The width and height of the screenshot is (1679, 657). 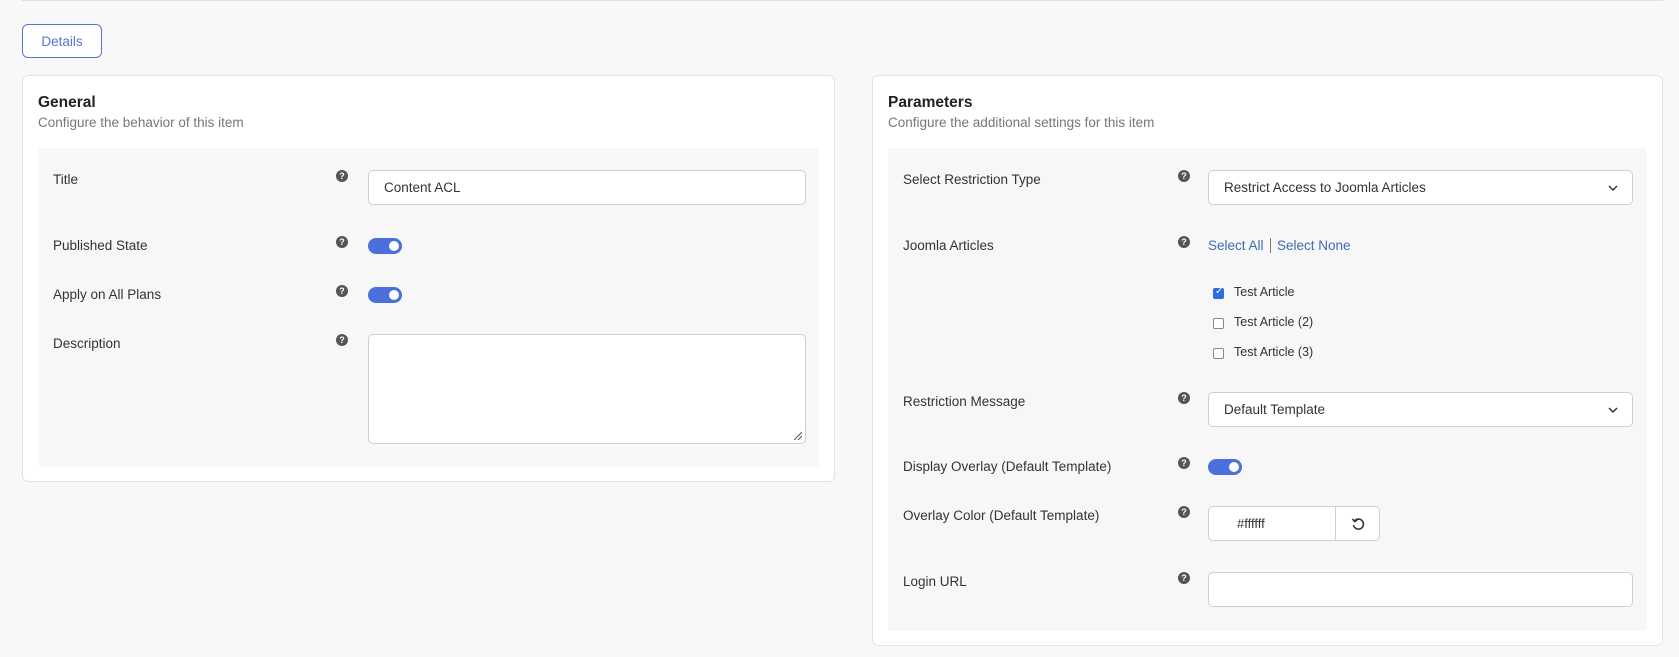 I want to click on title-label: Title, so click(x=66, y=179).